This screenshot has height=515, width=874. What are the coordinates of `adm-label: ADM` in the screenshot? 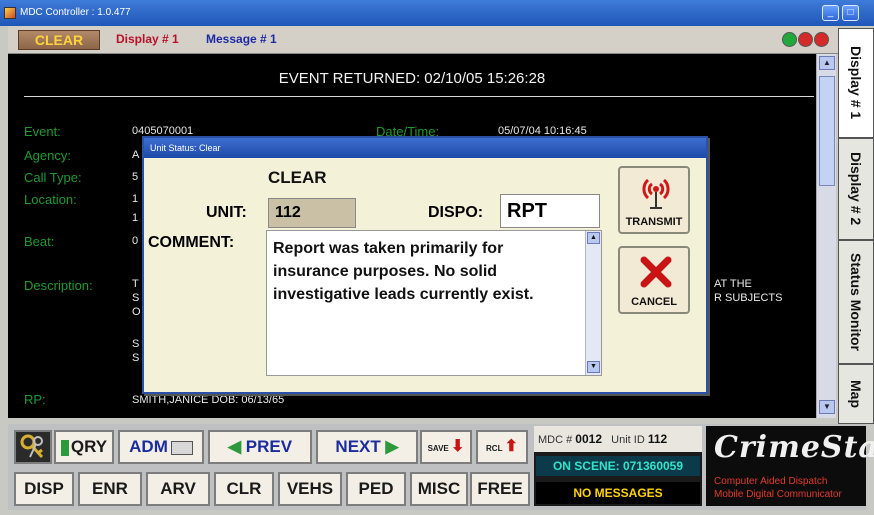 It's located at (148, 446).